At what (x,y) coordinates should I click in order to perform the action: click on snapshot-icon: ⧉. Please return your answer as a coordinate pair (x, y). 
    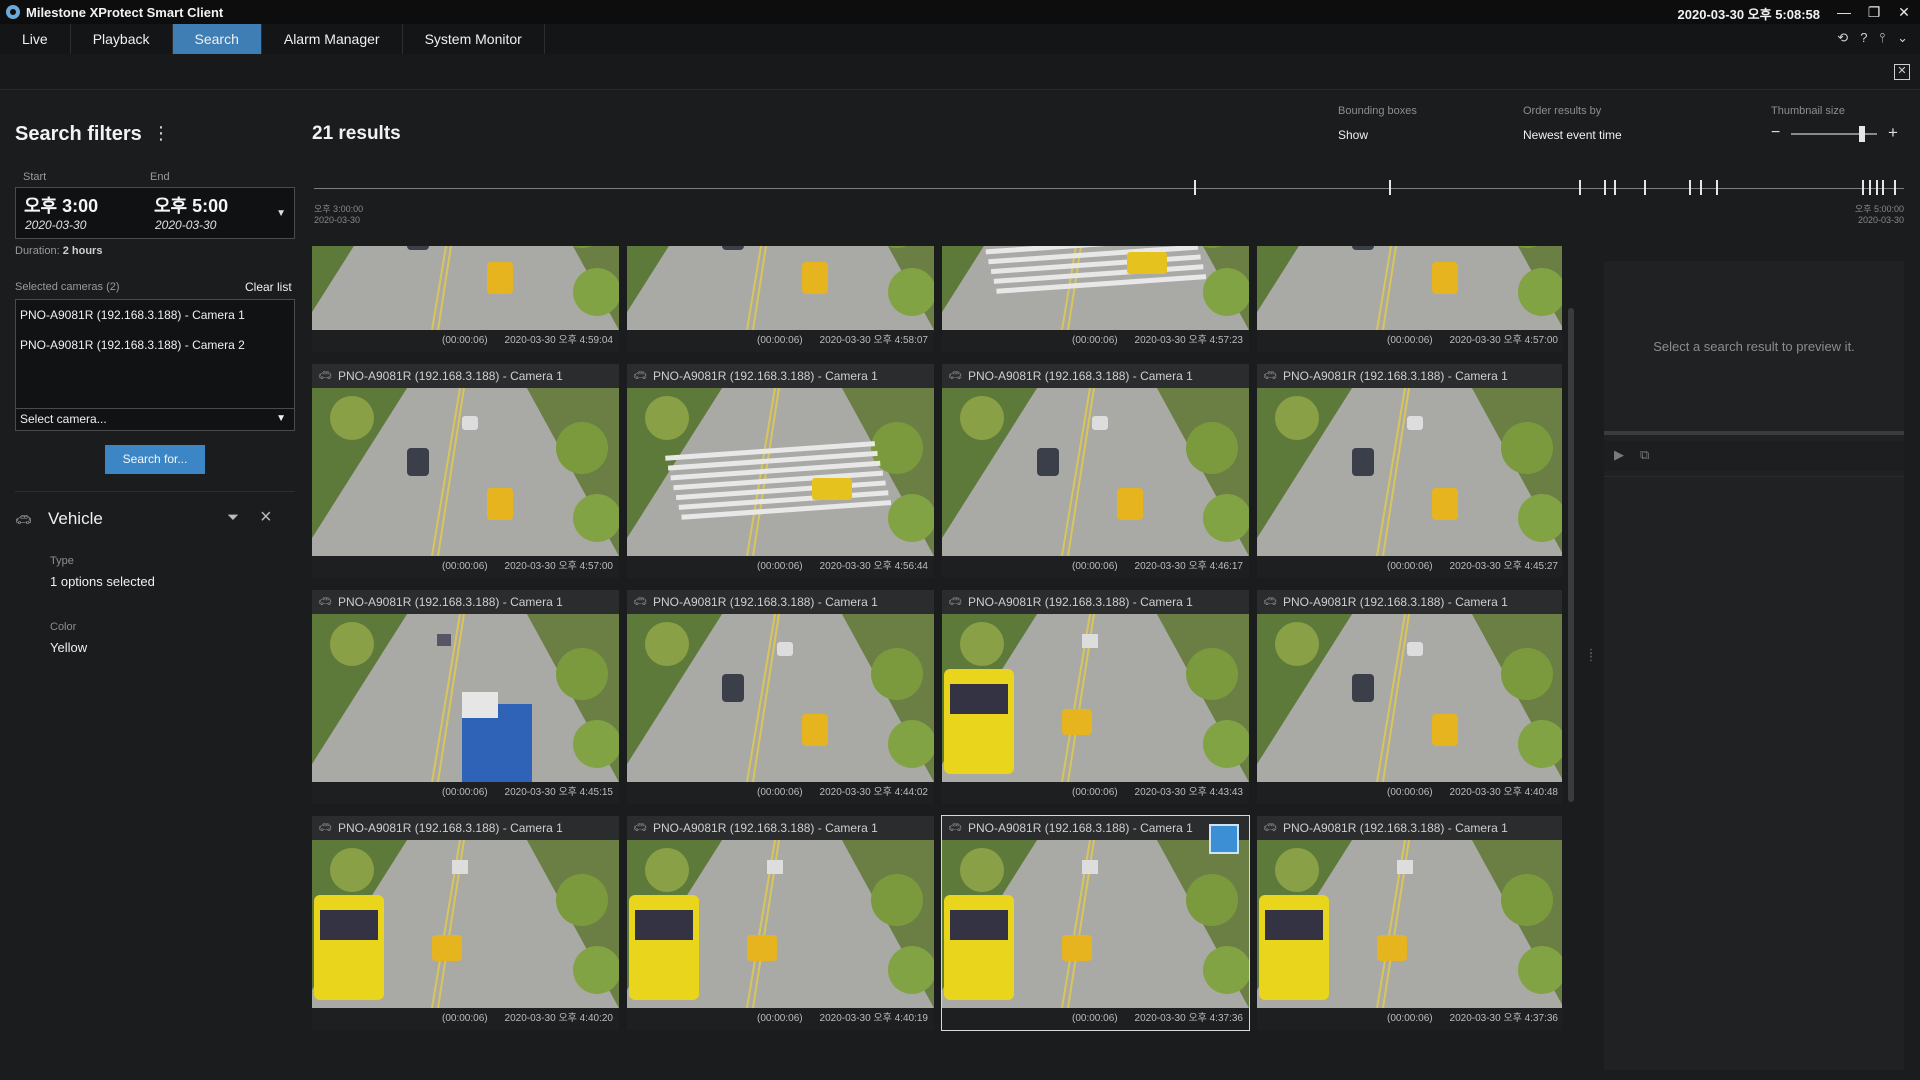
    Looking at the image, I should click on (1644, 455).